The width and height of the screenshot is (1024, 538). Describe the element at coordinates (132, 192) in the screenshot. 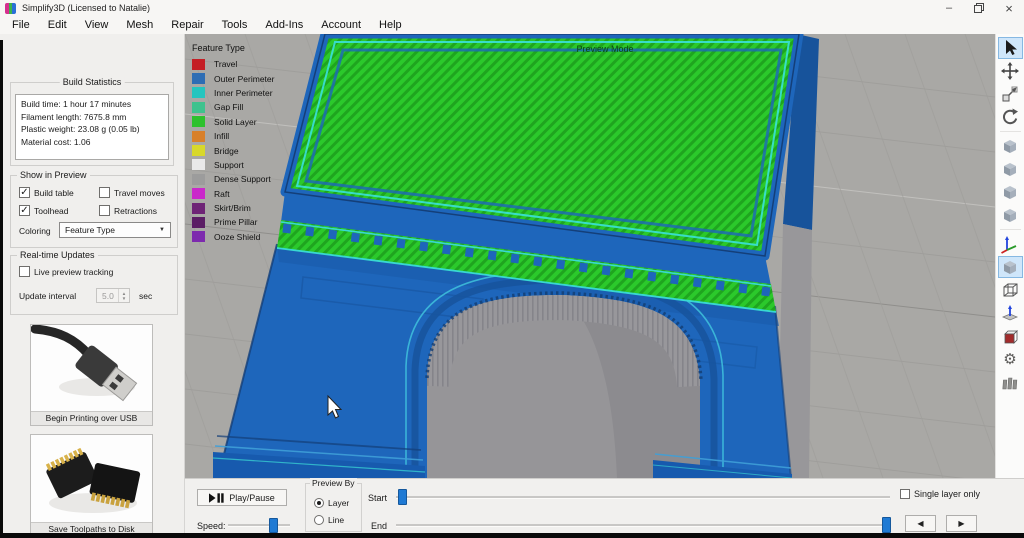

I see `checkbox-travel-moves: Travel moves` at that location.